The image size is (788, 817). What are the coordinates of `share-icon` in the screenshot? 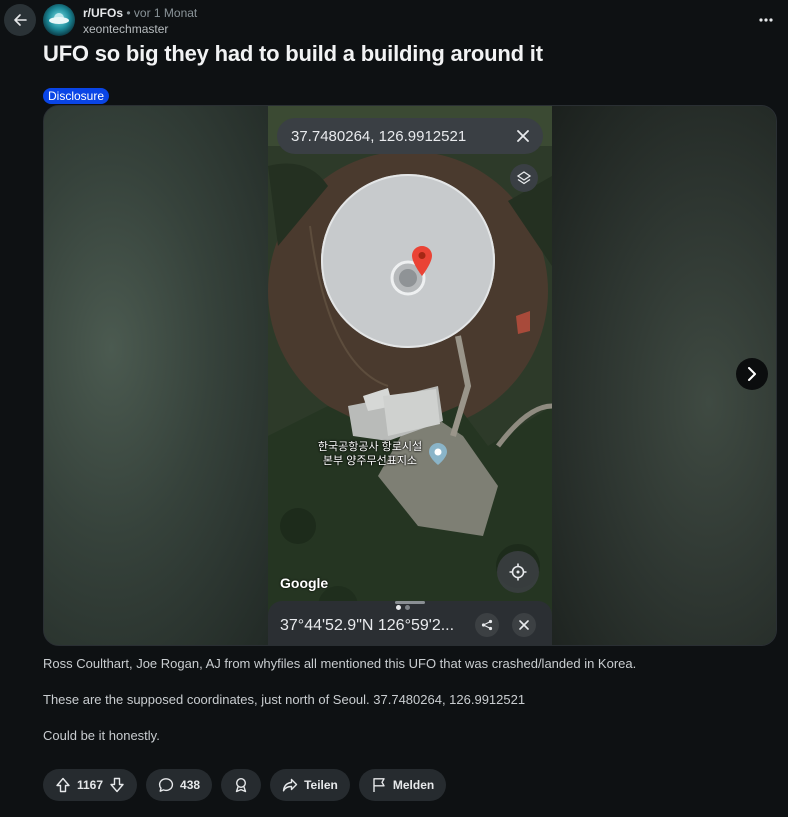 It's located at (487, 625).